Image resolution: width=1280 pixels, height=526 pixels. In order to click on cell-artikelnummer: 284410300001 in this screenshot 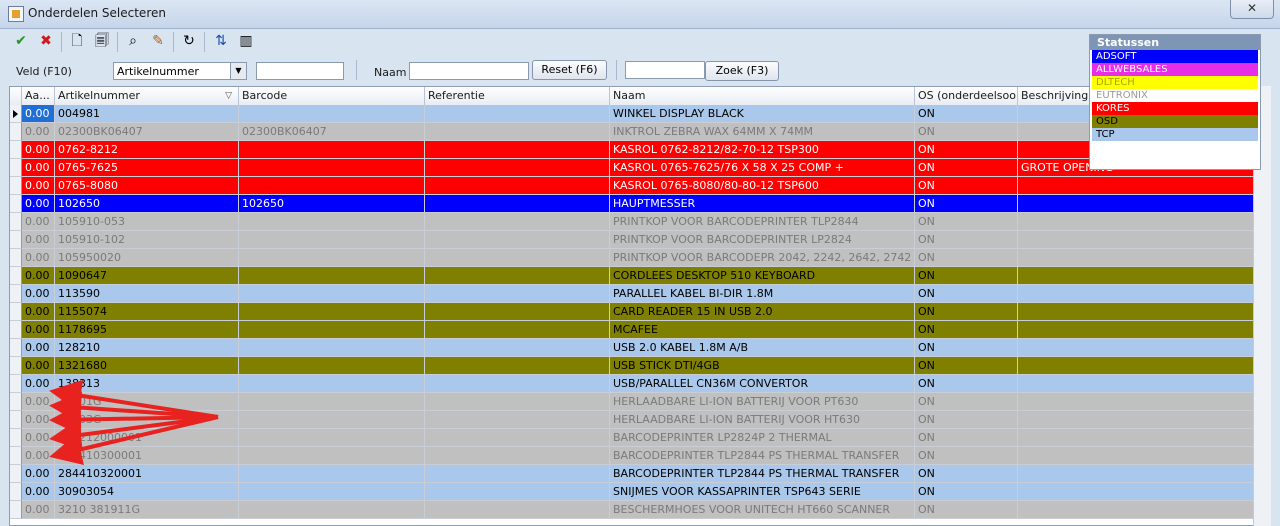, I will do `click(147, 456)`.